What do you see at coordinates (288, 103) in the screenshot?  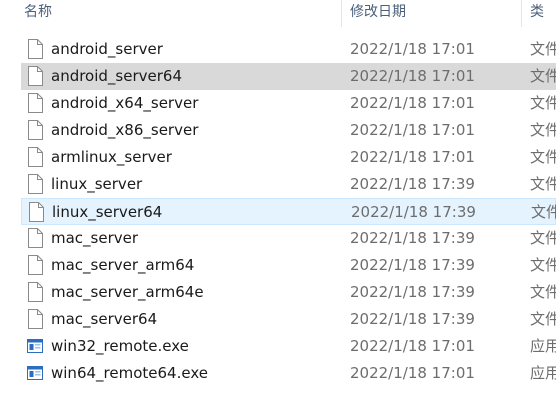 I see `file-row: android_x64_server 2022/1/18 17:01 文件` at bounding box center [288, 103].